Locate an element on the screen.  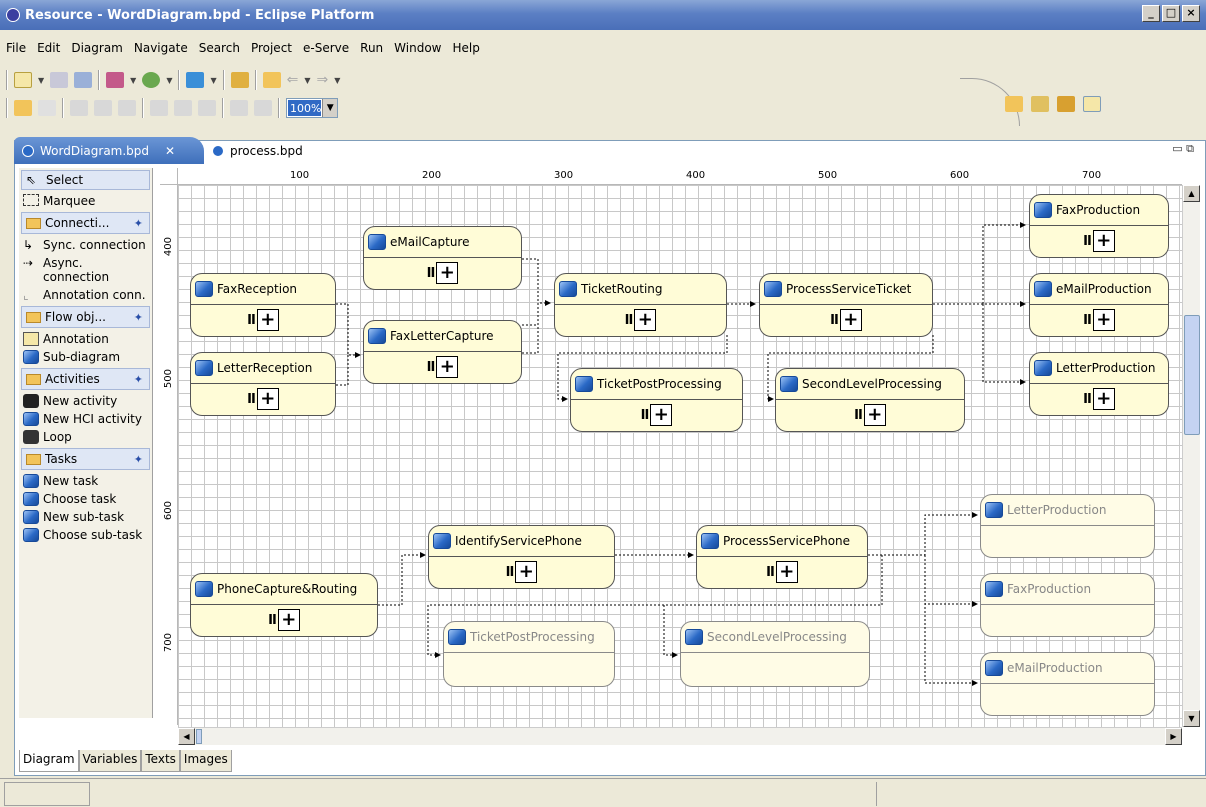
external-tool-icon is located at coordinates (115, 80).